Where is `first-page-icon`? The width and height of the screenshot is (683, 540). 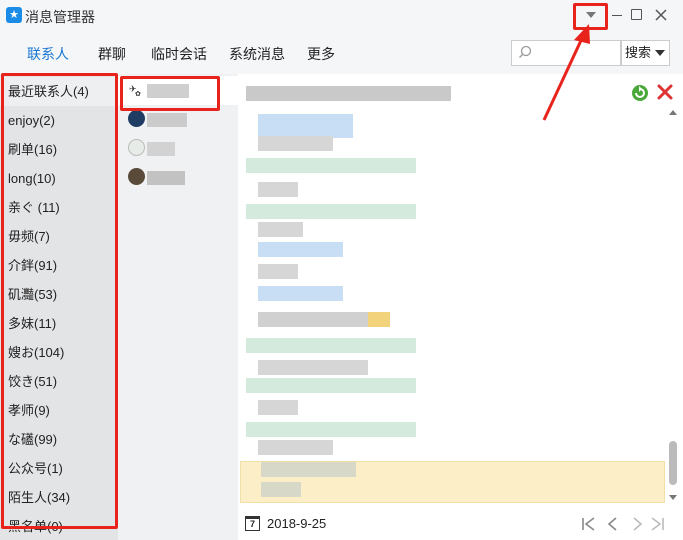 first-page-icon is located at coordinates (589, 524).